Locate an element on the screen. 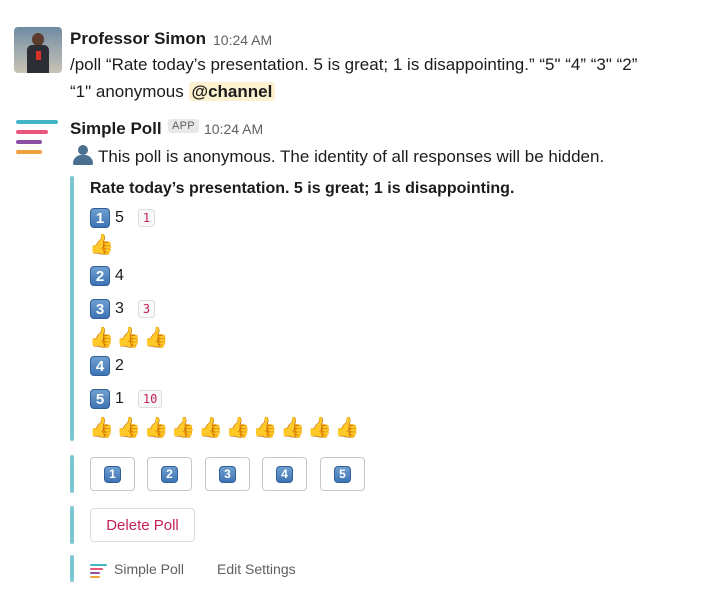  poll-option: 3 3 3 is located at coordinates (123, 309).